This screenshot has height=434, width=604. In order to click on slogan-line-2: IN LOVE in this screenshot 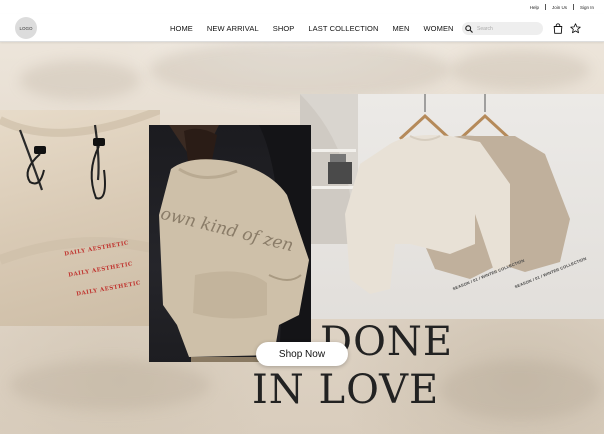, I will do `click(346, 390)`.